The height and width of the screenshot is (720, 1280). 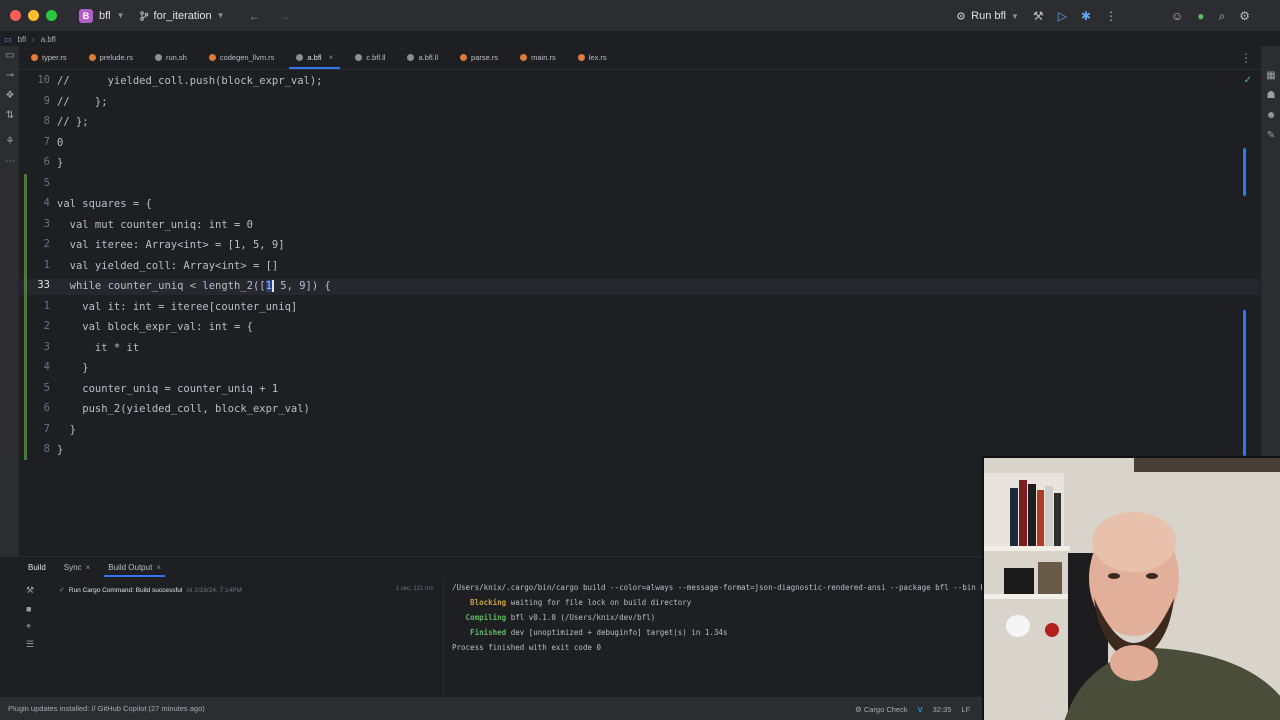 I want to click on project-selector: B bfl ▼, so click(x=102, y=15).